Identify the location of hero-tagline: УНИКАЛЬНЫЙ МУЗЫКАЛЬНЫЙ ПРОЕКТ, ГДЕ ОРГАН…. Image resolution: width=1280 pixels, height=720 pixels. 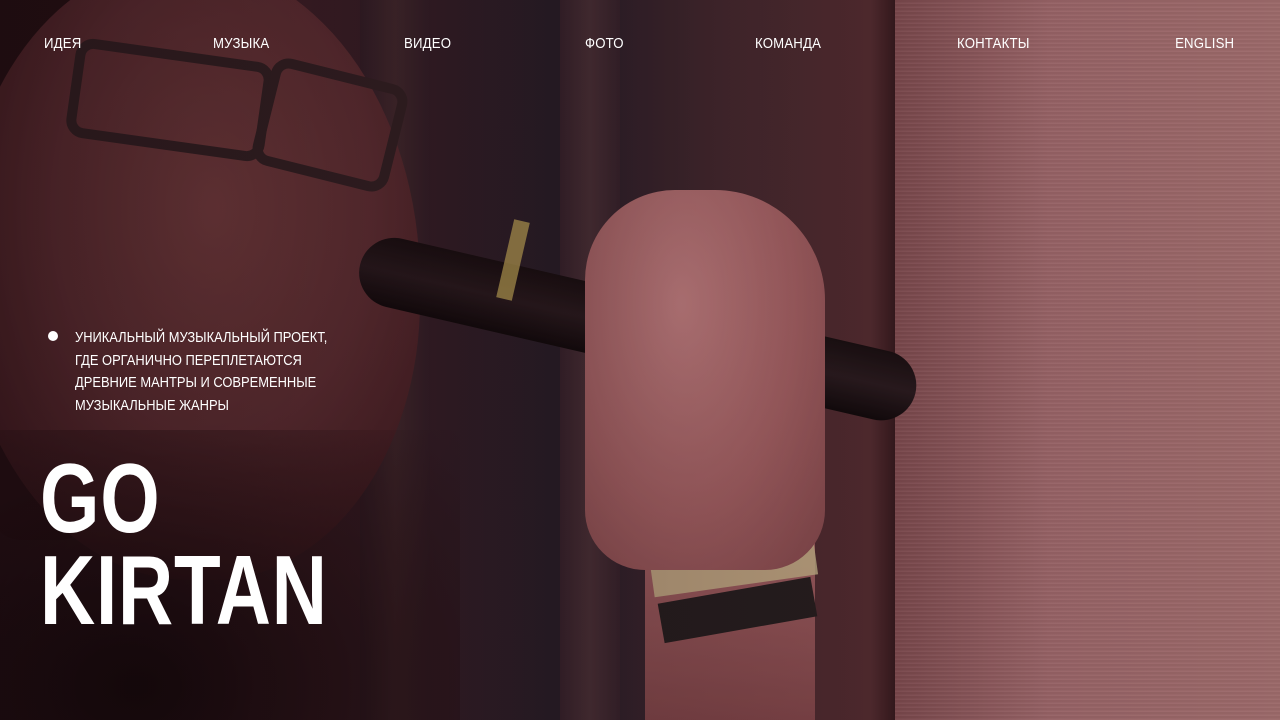
(218, 372).